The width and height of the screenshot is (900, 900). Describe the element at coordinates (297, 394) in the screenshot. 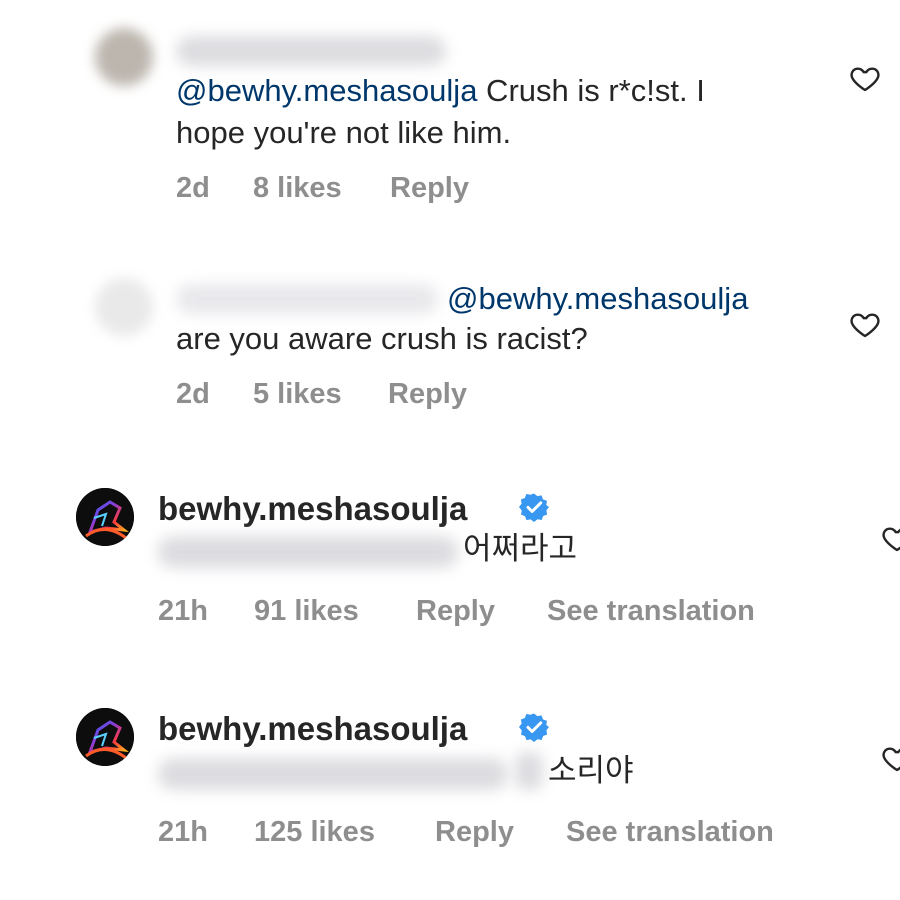

I see `likes-count: 5 likes` at that location.